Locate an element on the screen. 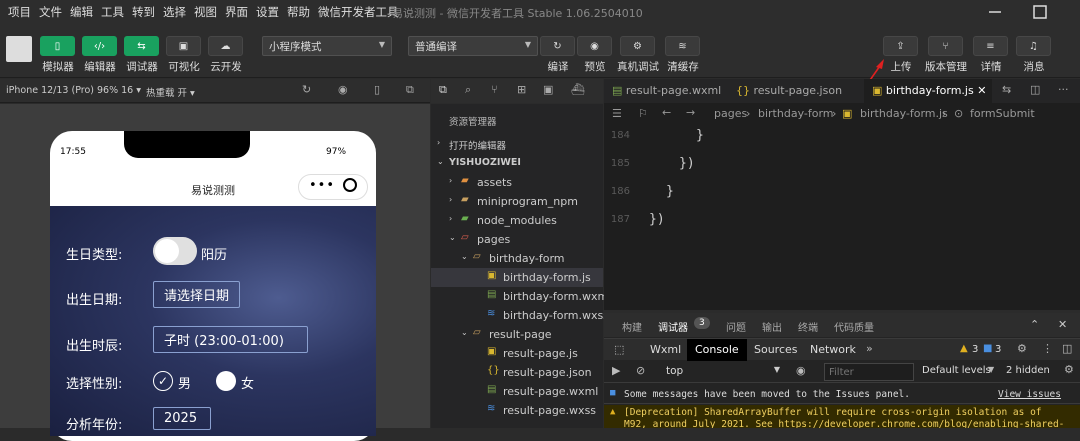 This screenshot has width=1080, height=441. context-select: top ▼ is located at coordinates (722, 371).